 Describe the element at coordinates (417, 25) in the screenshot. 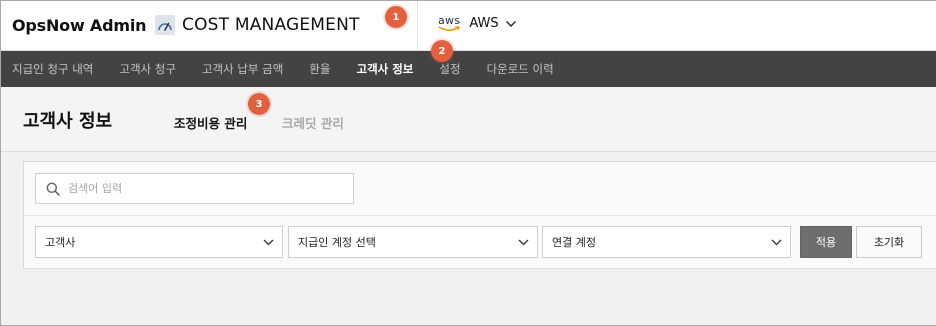

I see `header-divider` at that location.